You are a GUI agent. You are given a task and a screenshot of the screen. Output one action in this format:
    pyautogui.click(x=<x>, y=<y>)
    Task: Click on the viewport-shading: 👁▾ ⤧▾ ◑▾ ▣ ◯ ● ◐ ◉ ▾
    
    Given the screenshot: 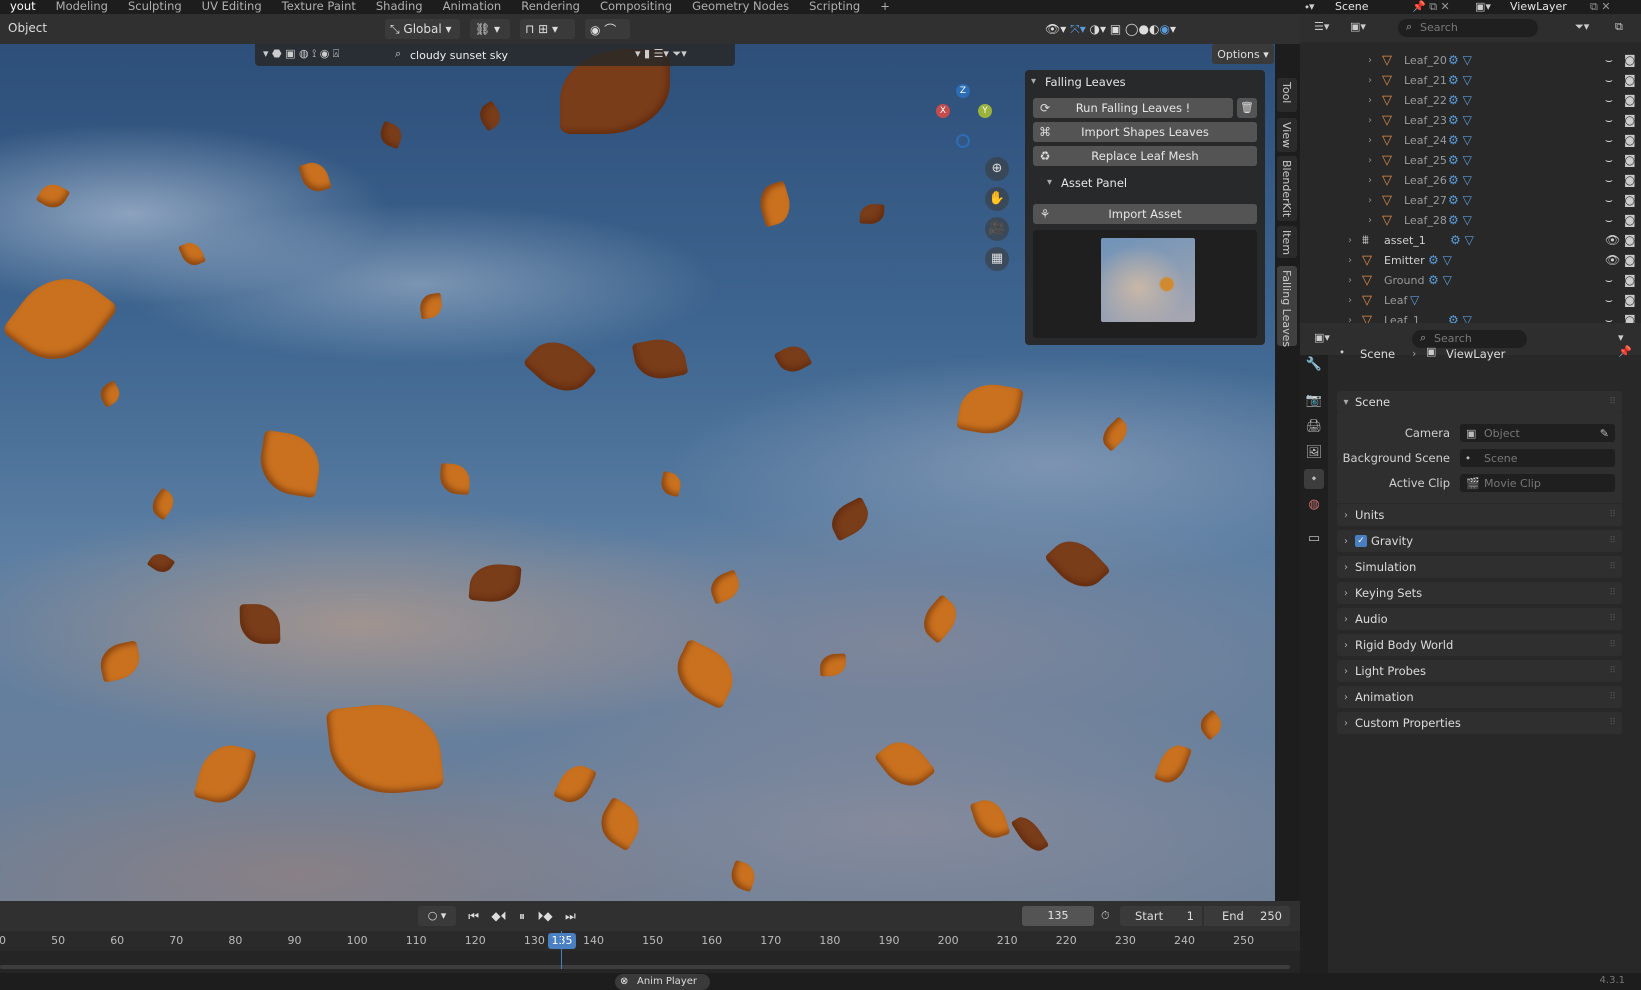 What is the action you would take?
    pyautogui.click(x=1155, y=29)
    